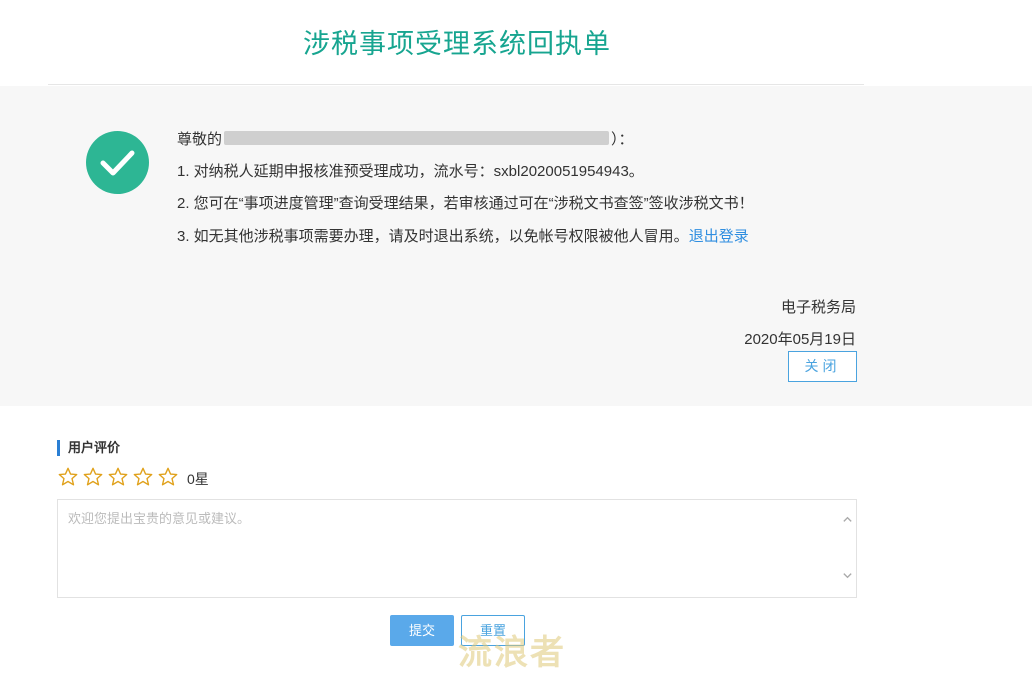 The height and width of the screenshot is (675, 1032). I want to click on page-title: 涉税事项受理系统回执单, so click(457, 44).